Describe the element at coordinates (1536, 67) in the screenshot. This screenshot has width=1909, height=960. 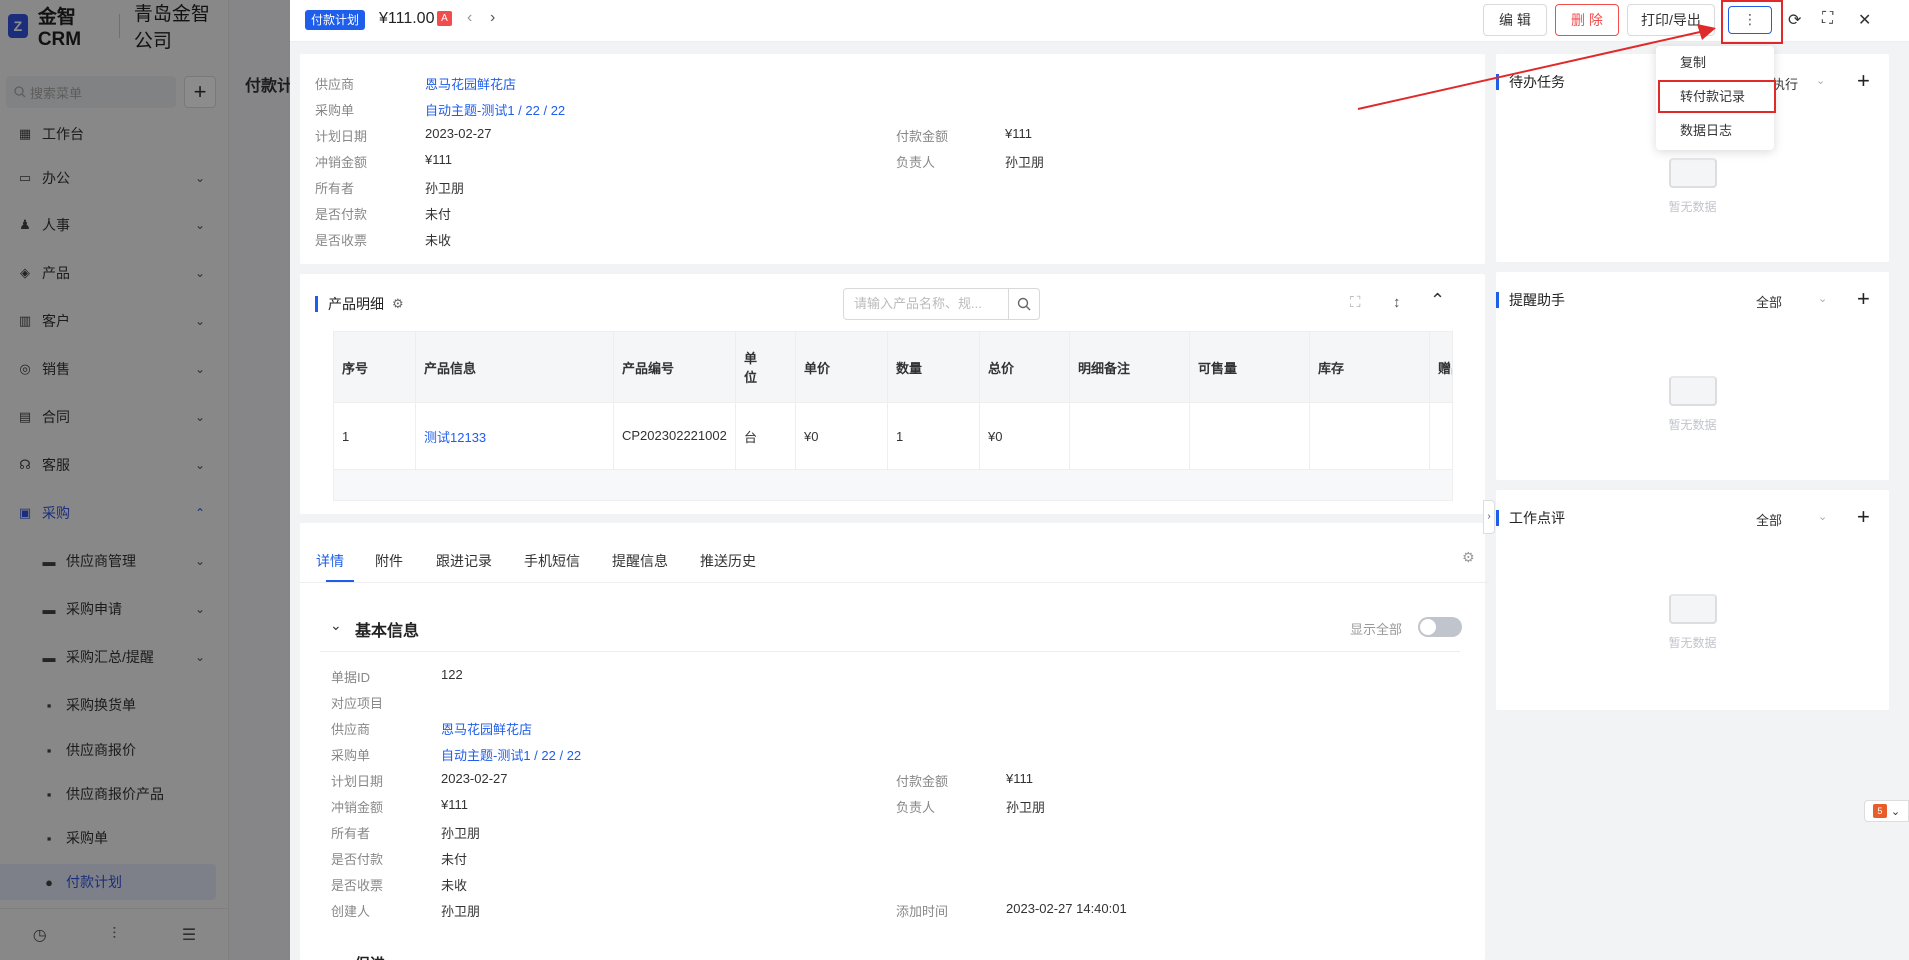
I see `annotation-arrow` at that location.